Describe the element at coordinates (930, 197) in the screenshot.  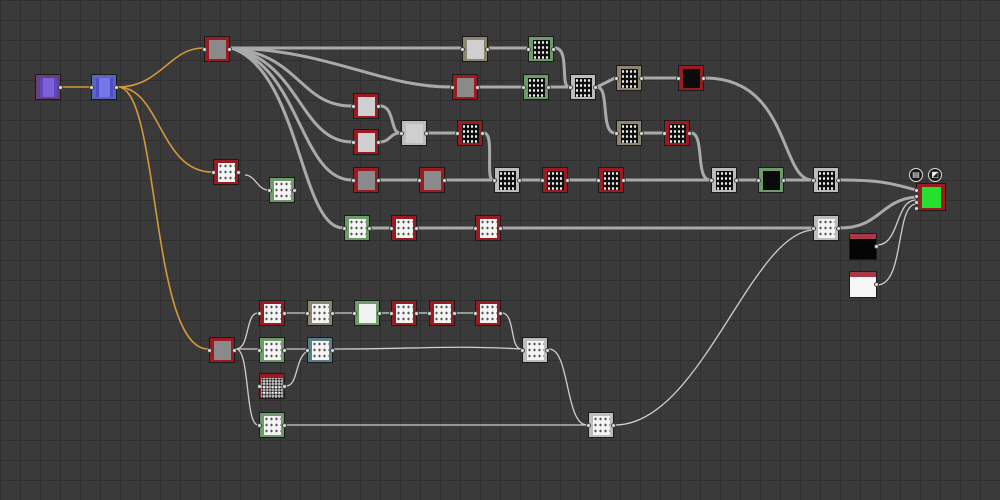
I see `output-node` at that location.